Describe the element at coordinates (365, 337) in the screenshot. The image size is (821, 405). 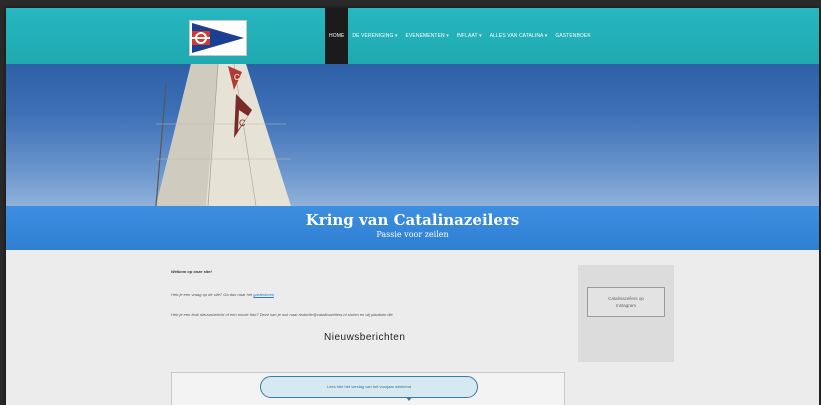
I see `news-heading: Nieuwsberichten` at that location.